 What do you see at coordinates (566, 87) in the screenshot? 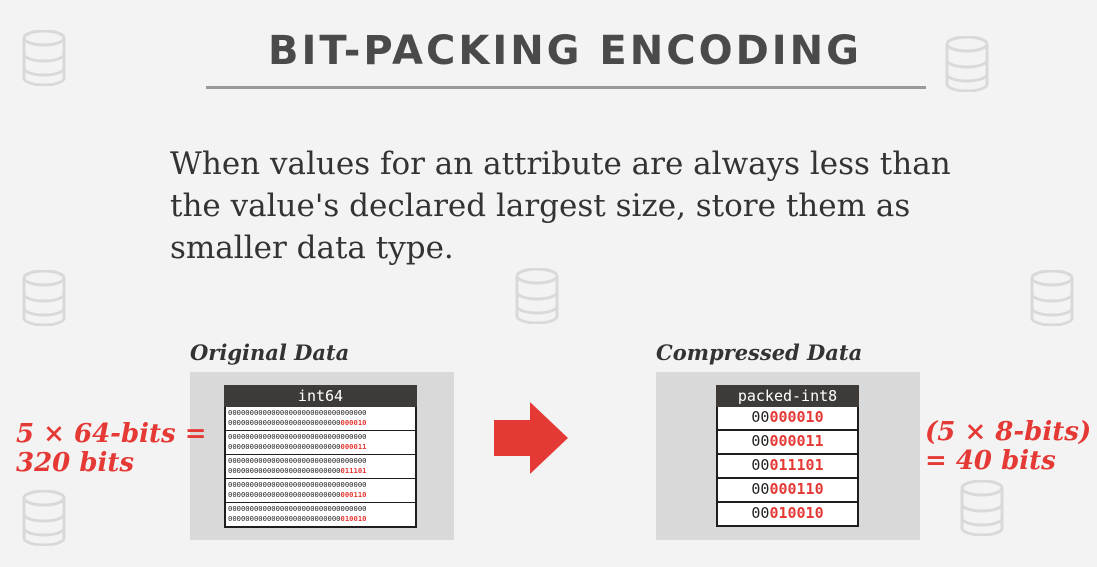
I see `title-underline` at bounding box center [566, 87].